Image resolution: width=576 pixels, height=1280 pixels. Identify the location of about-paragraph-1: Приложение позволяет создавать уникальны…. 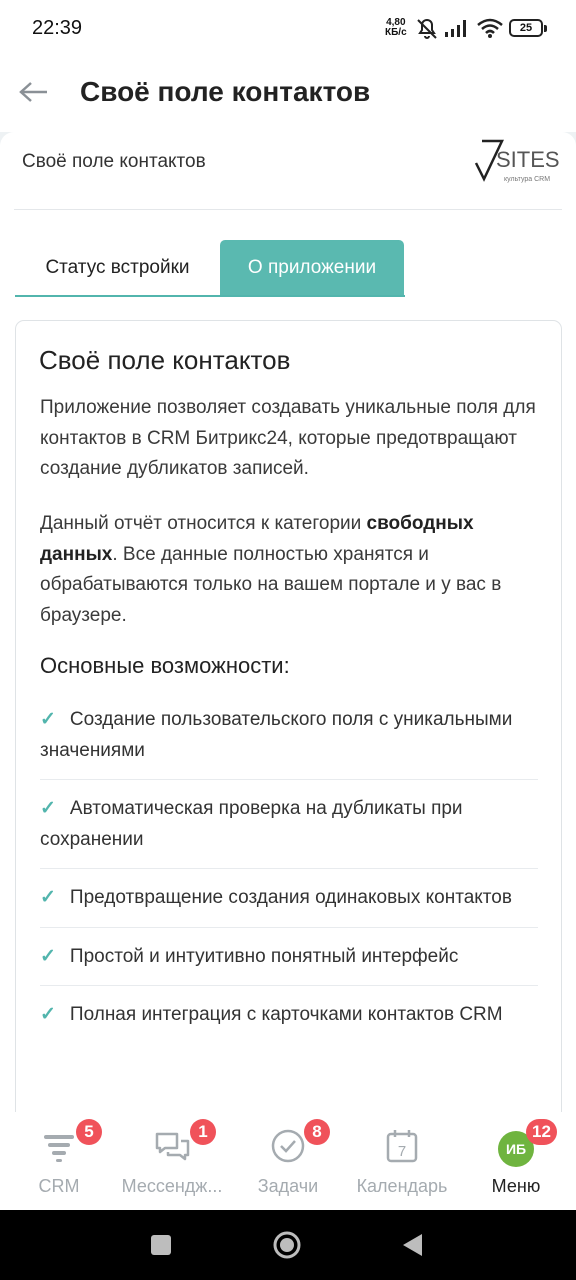
(288, 438).